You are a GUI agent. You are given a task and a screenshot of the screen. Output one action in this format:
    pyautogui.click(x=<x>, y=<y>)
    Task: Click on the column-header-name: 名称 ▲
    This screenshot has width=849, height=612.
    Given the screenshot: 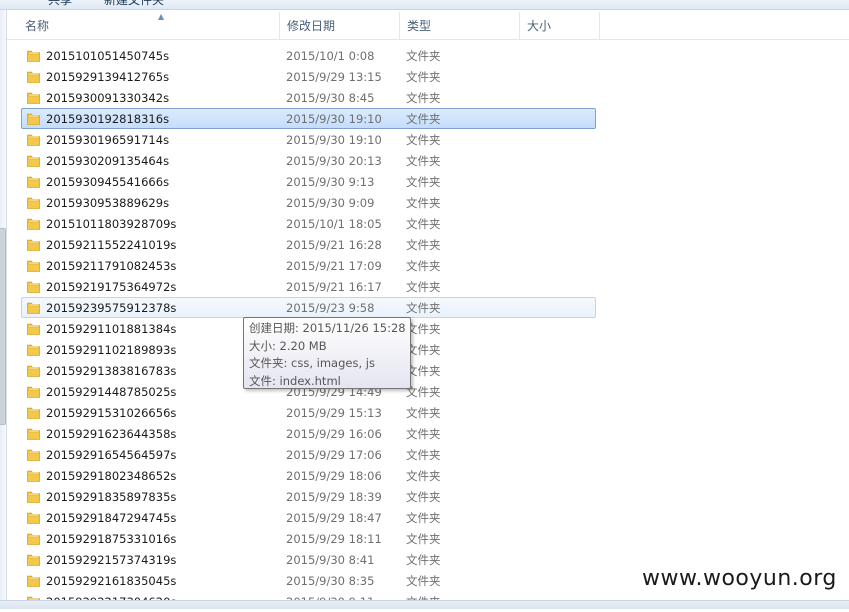 What is the action you would take?
    pyautogui.click(x=149, y=25)
    